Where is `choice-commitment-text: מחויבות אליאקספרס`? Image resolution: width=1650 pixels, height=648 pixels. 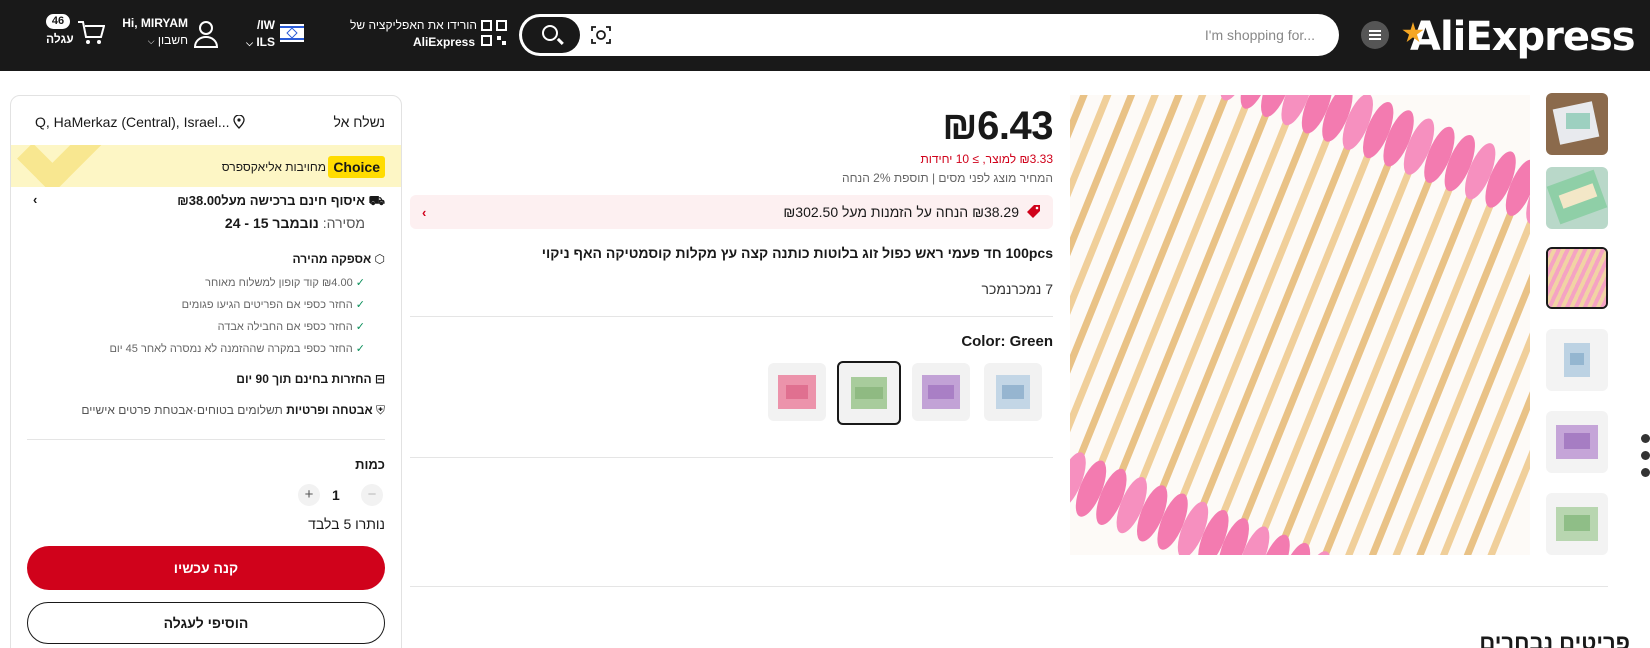
choice-commitment-text: מחויבות אליאקספרס is located at coordinates (273, 167).